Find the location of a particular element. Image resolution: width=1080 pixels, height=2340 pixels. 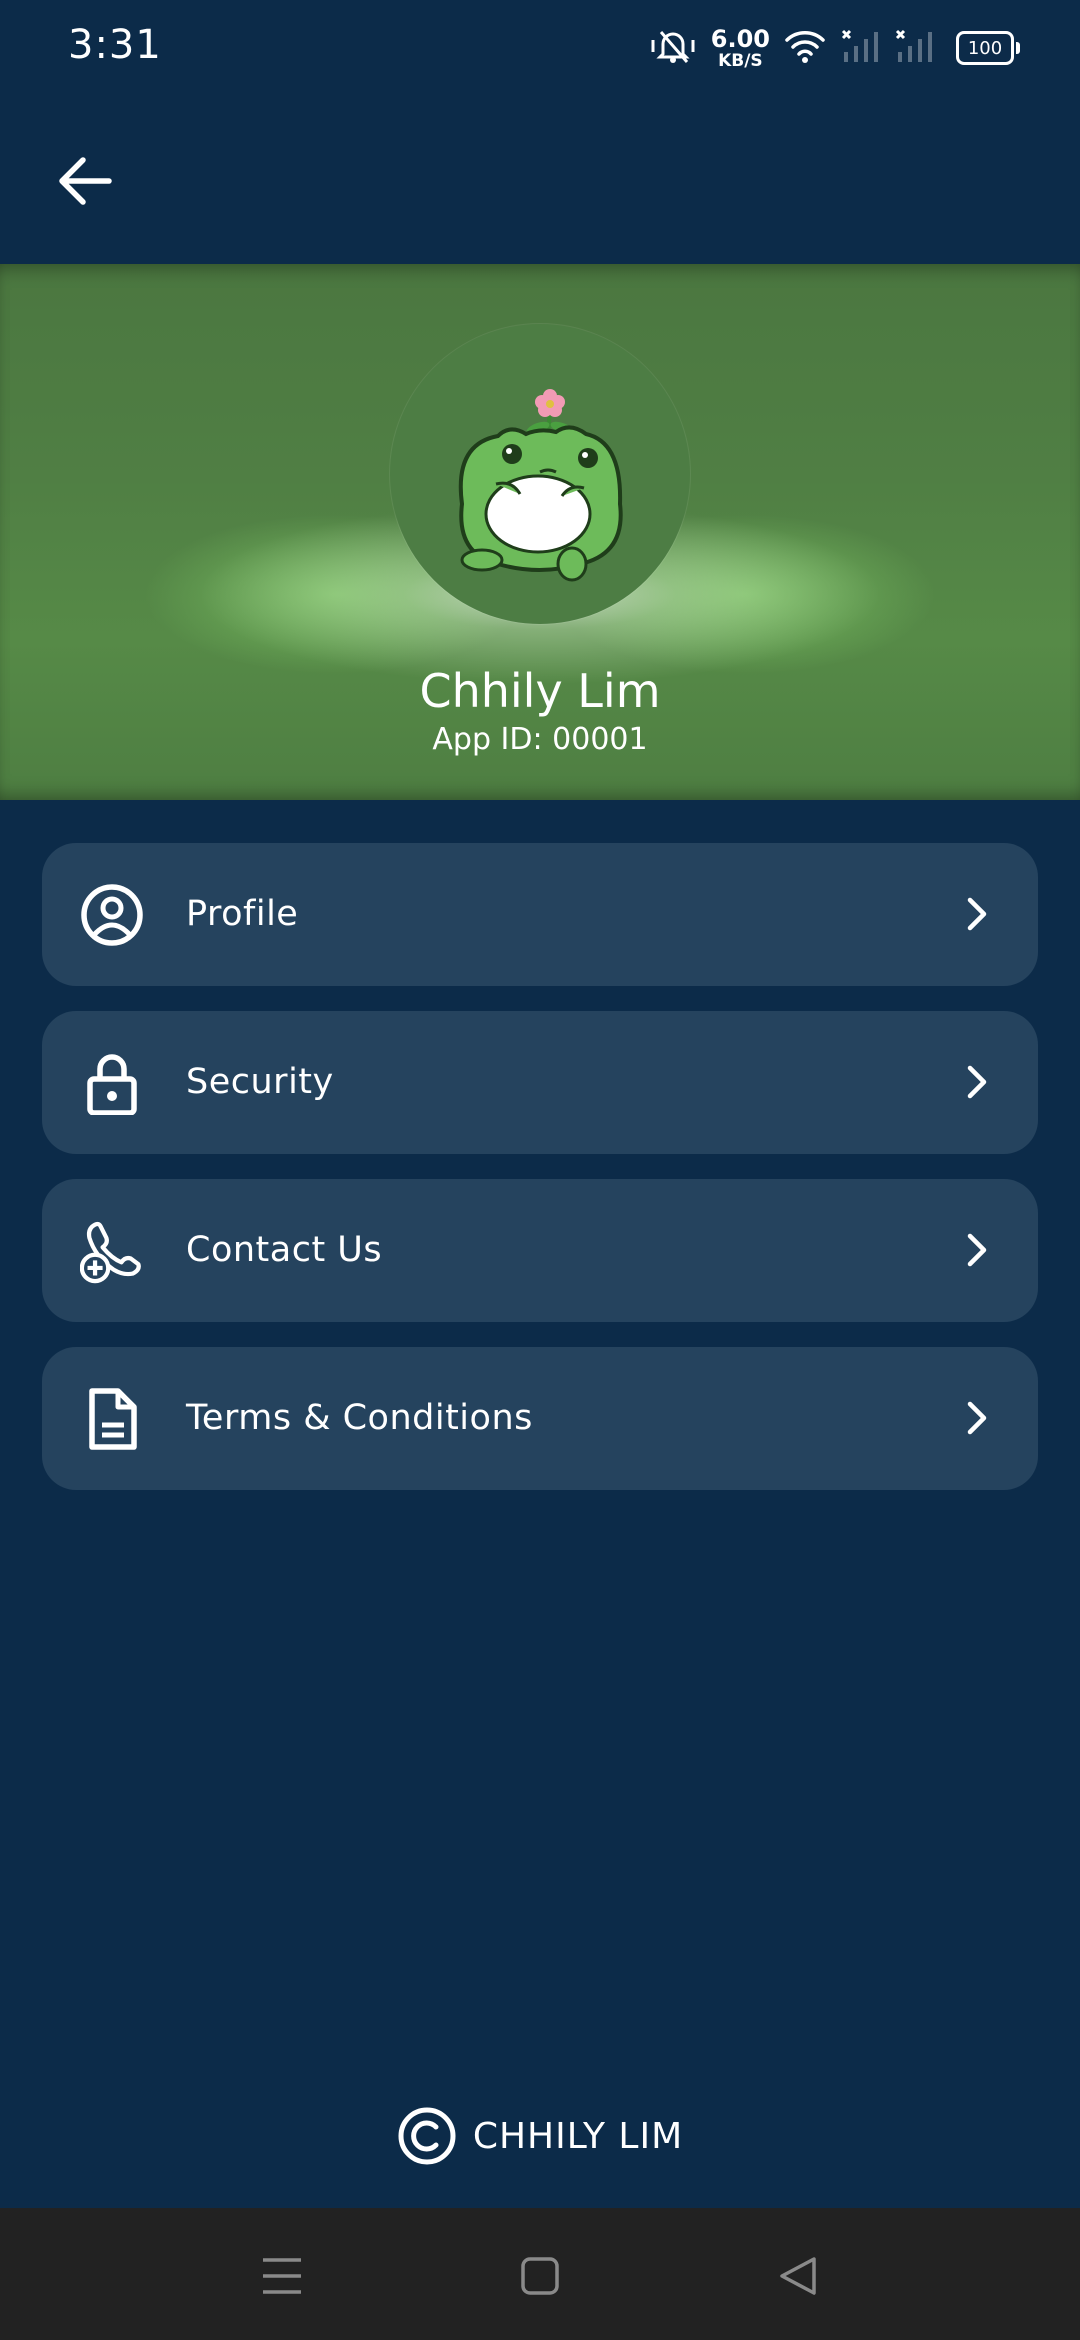

nav-home-button is located at coordinates (540, 2276).